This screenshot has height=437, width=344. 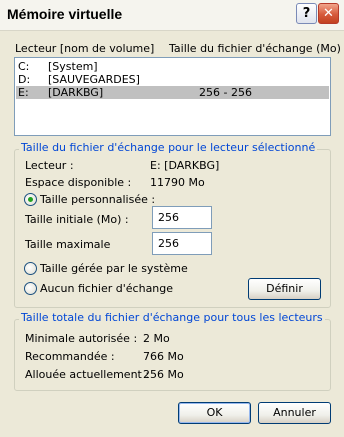 What do you see at coordinates (172, 15) in the screenshot?
I see `title-bar: Mémoire virtuelle ? ✕` at bounding box center [172, 15].